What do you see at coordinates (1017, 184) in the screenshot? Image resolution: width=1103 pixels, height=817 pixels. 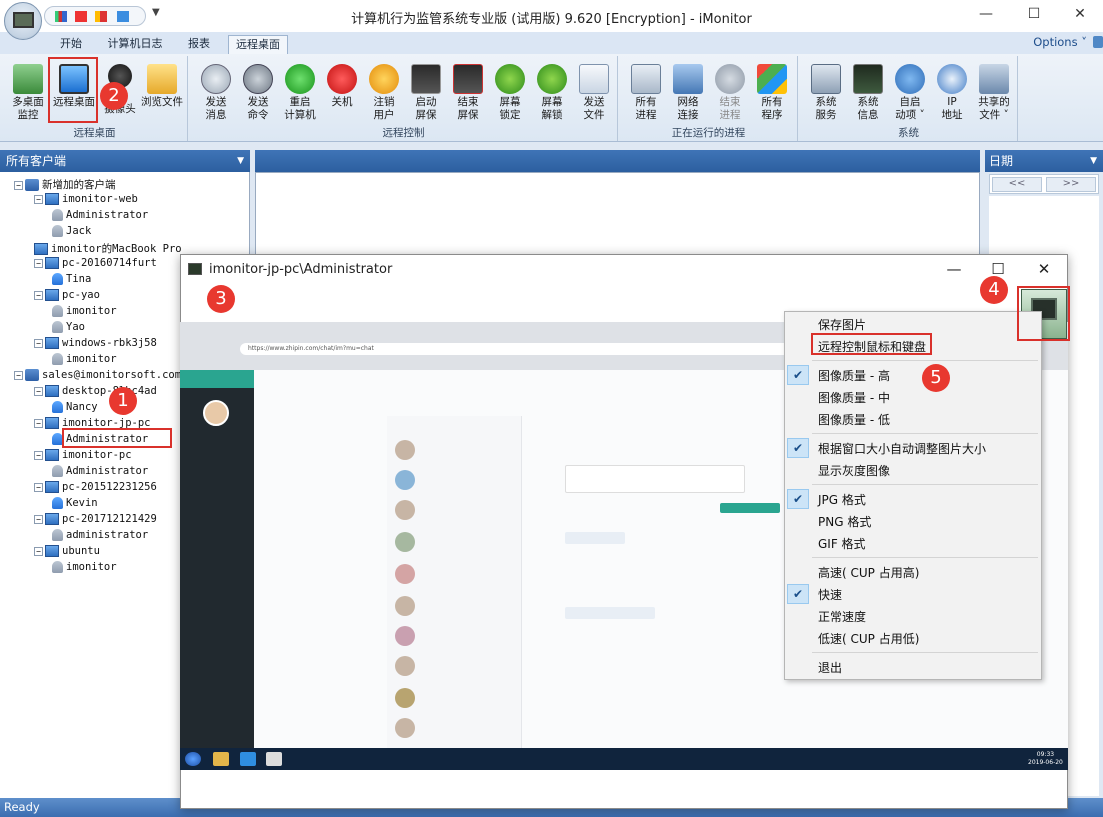 I see `prev-button: <<` at bounding box center [1017, 184].